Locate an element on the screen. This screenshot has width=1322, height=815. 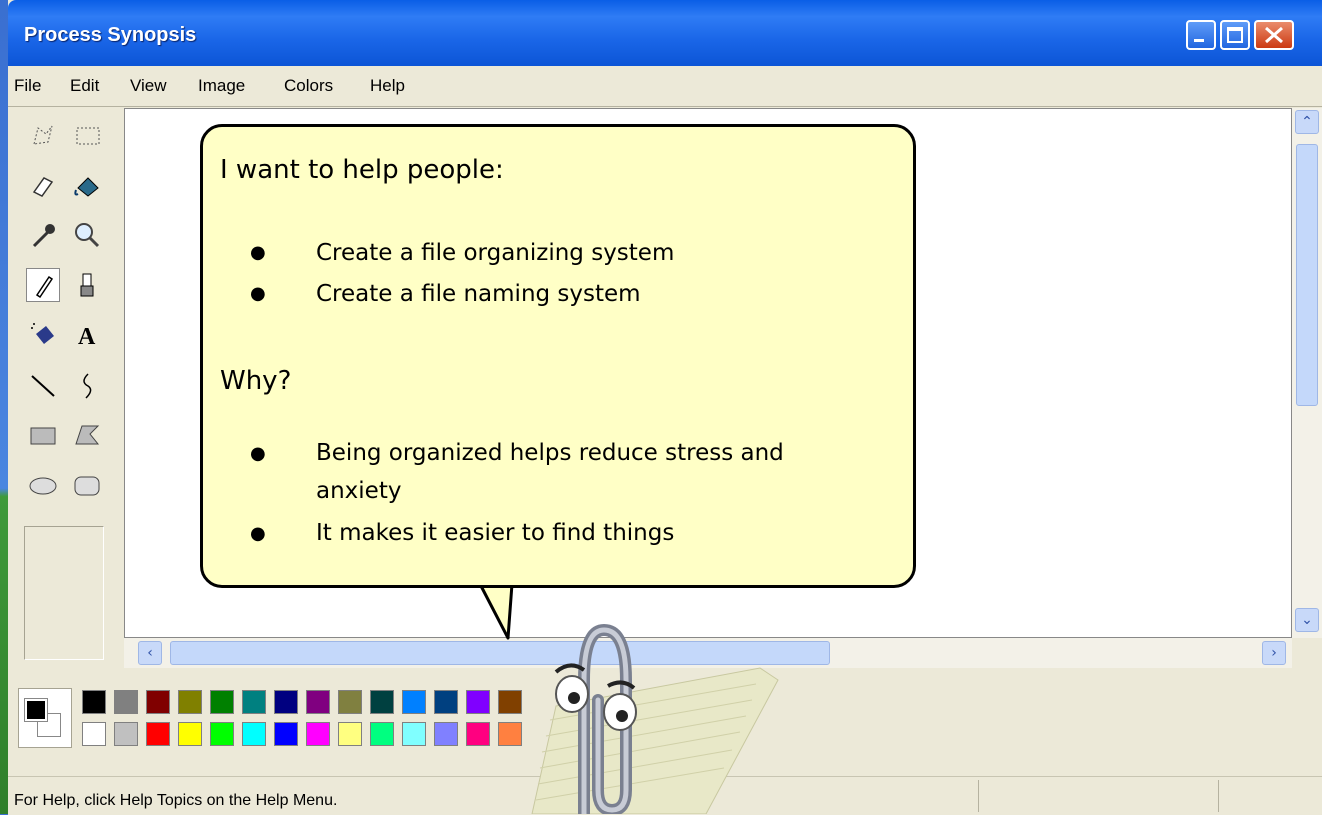
menu-colors: Colors is located at coordinates (308, 86).